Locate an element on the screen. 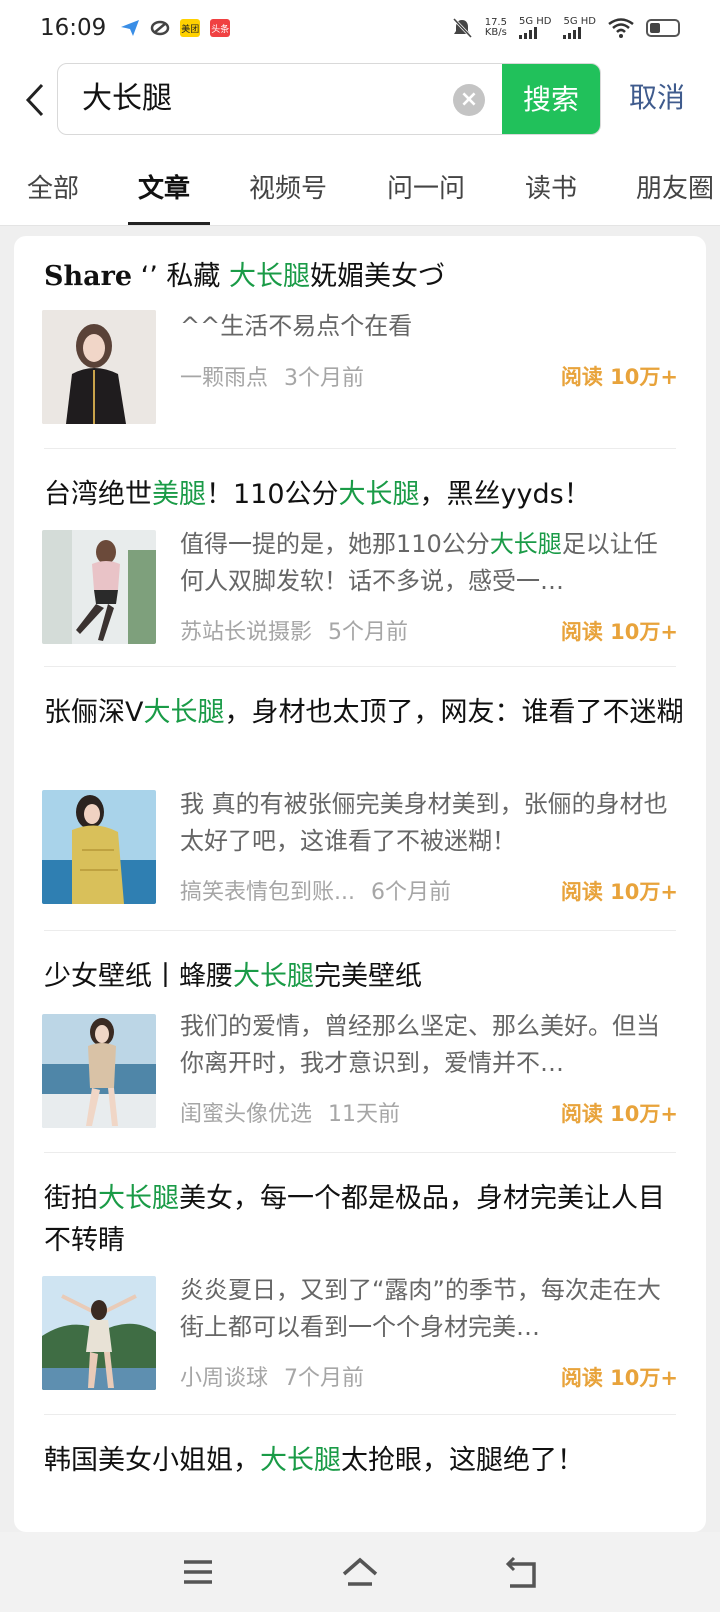  article-title: 张俪深V大长腿，身材也太顶了，网友：谁看了不迷糊 is located at coordinates (364, 712).